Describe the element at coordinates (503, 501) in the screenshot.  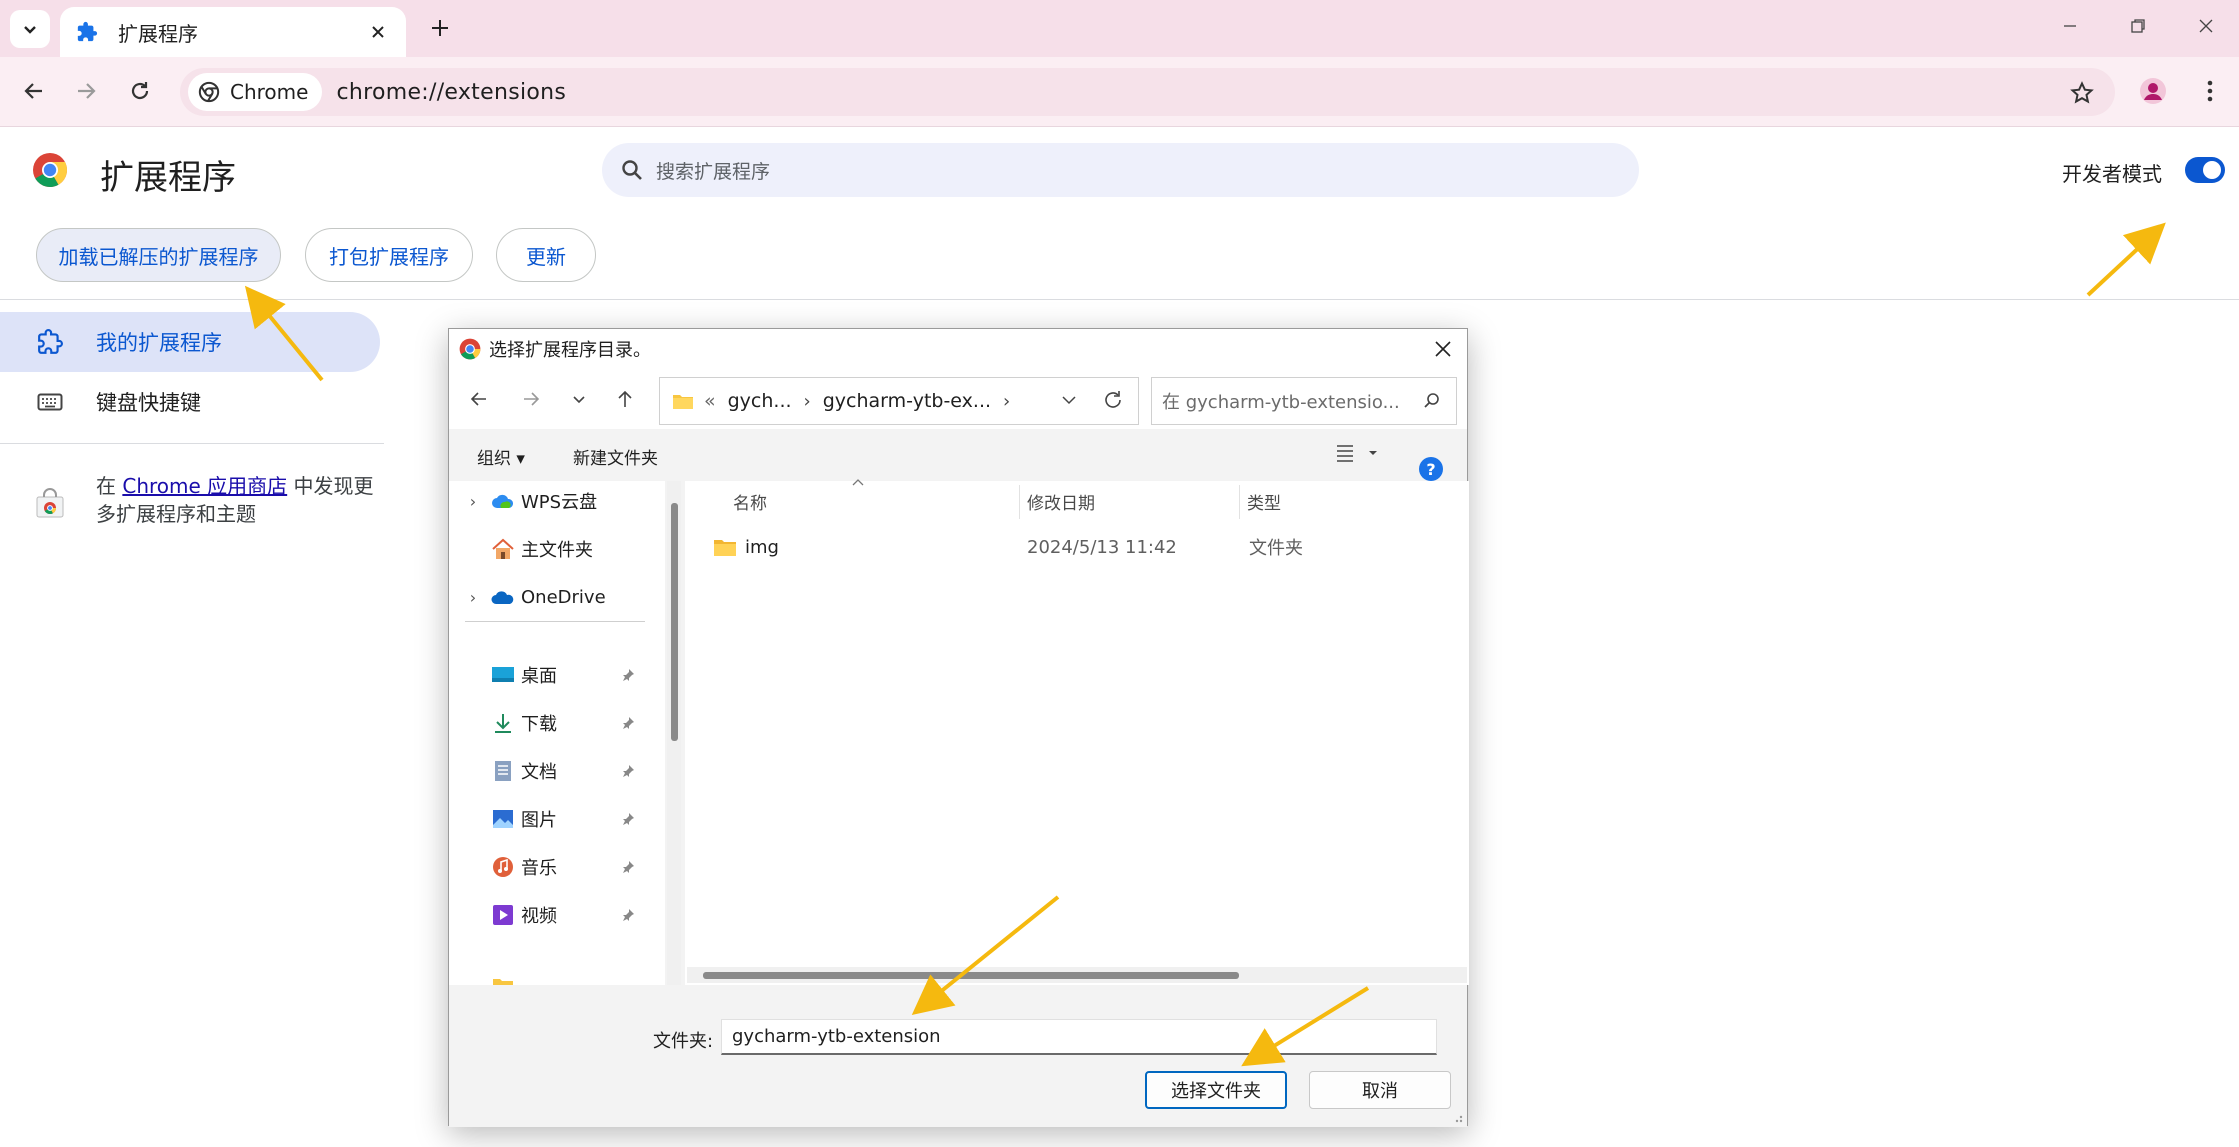
I see `cloud-icon` at that location.